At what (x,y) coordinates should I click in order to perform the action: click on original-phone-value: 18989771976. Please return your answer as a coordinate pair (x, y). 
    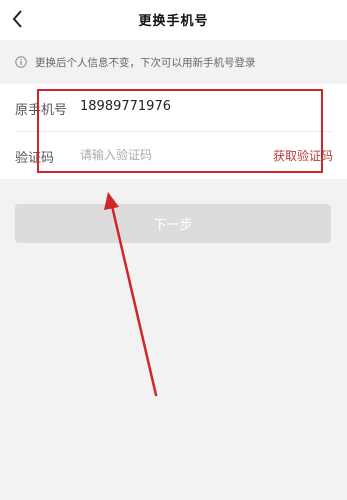
    Looking at the image, I should click on (125, 106).